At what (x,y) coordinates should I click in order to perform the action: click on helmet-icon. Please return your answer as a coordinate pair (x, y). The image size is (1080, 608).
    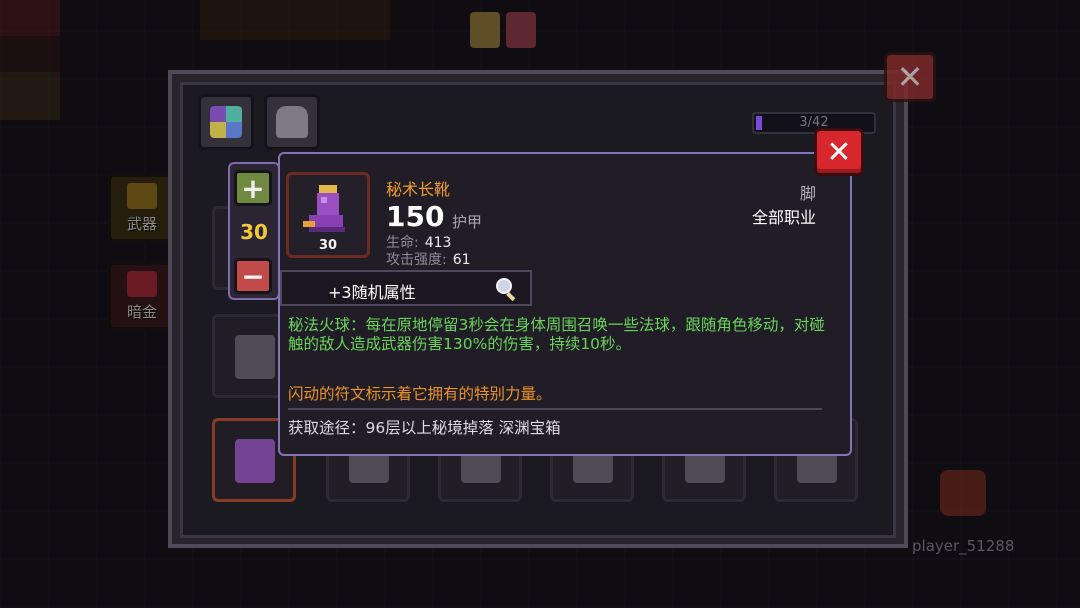
    Looking at the image, I should click on (292, 122).